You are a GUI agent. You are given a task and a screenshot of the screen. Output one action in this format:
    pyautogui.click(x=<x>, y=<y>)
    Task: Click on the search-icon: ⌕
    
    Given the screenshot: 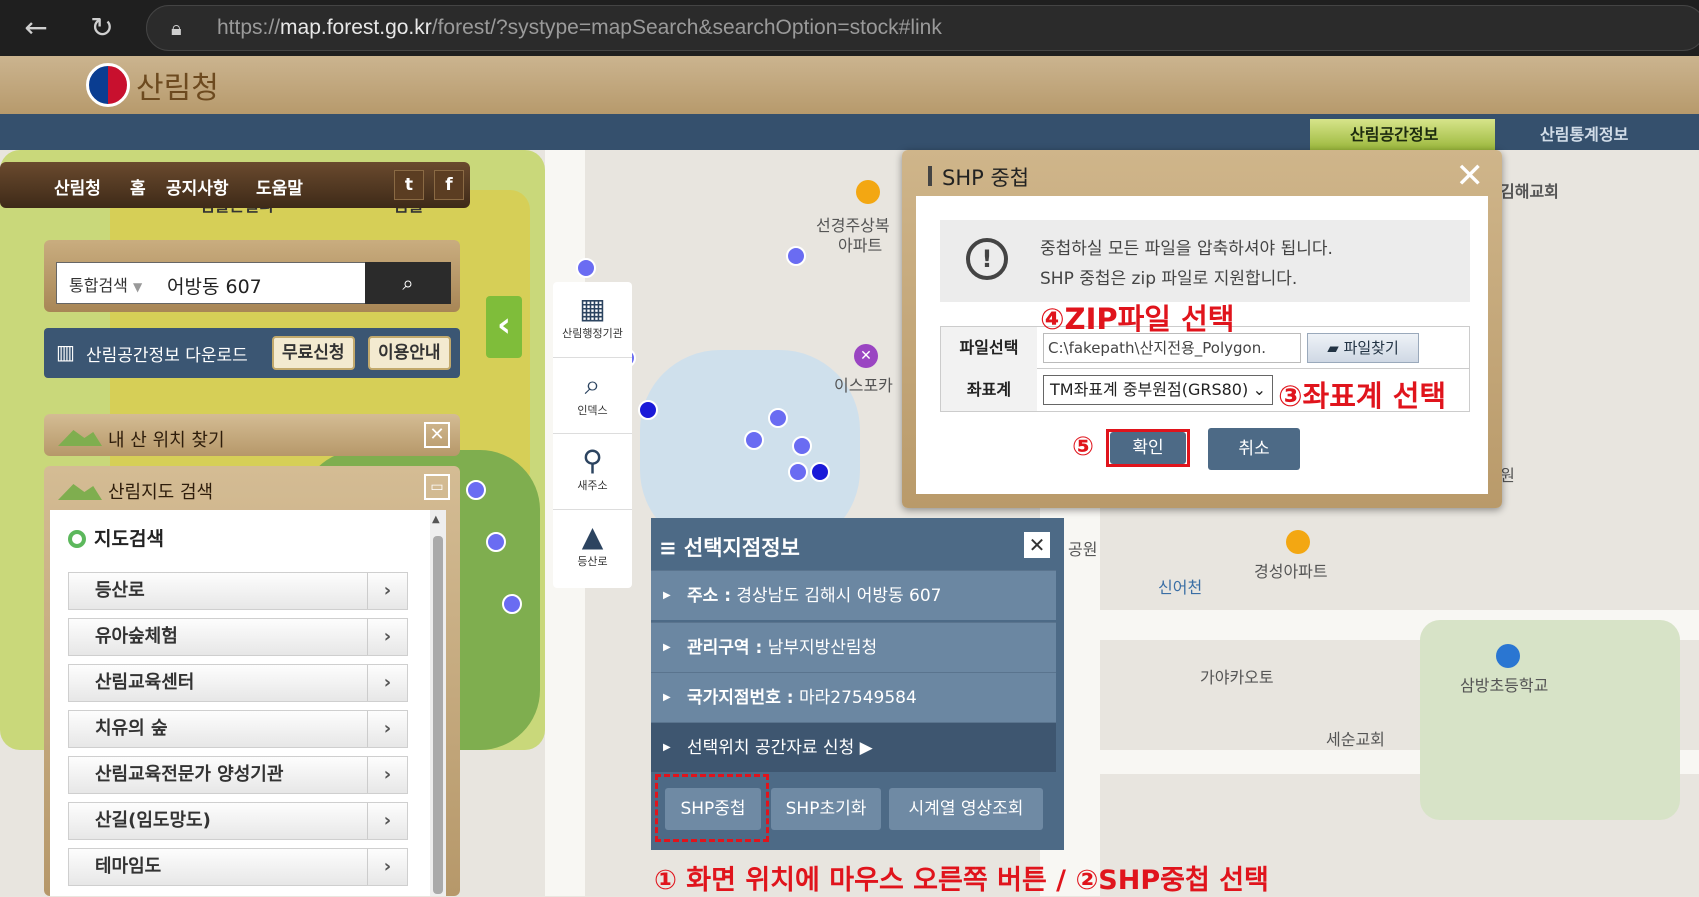 What is the action you would take?
    pyautogui.click(x=408, y=283)
    